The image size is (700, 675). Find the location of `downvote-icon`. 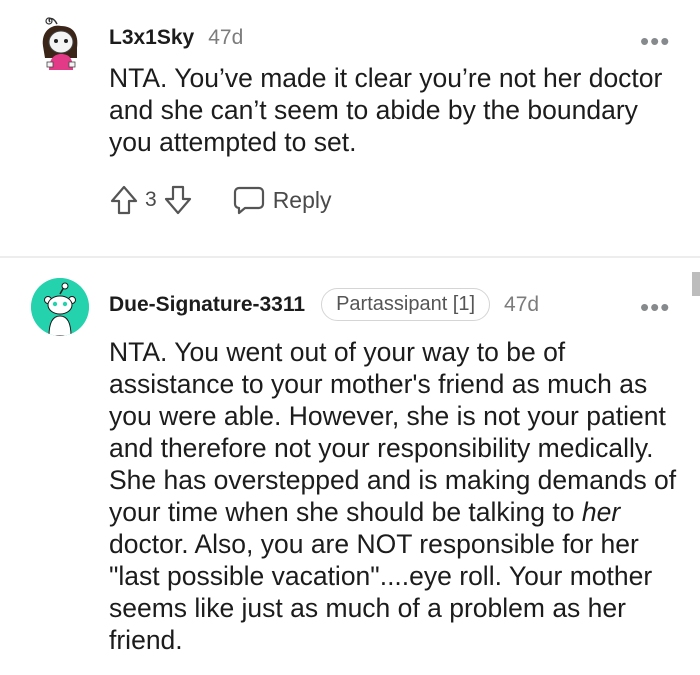

downvote-icon is located at coordinates (178, 200).